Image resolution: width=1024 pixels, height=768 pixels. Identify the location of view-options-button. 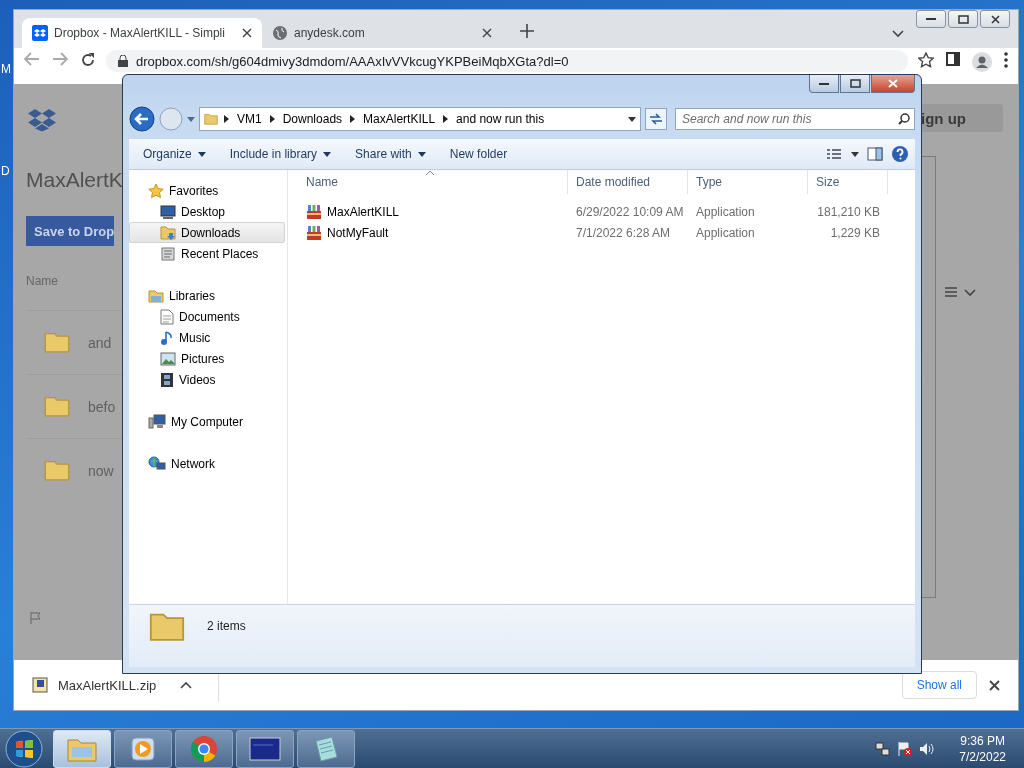
(843, 154).